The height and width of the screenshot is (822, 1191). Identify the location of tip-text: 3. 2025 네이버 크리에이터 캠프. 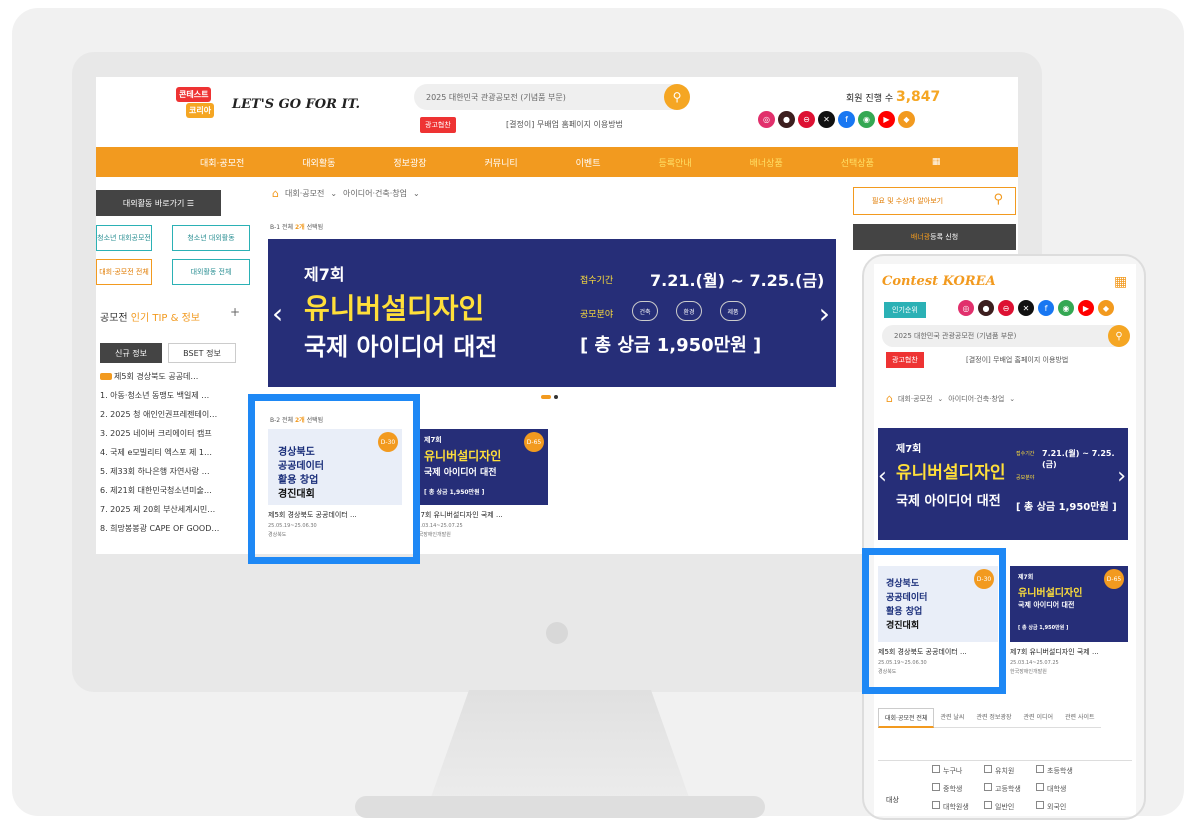
(156, 433).